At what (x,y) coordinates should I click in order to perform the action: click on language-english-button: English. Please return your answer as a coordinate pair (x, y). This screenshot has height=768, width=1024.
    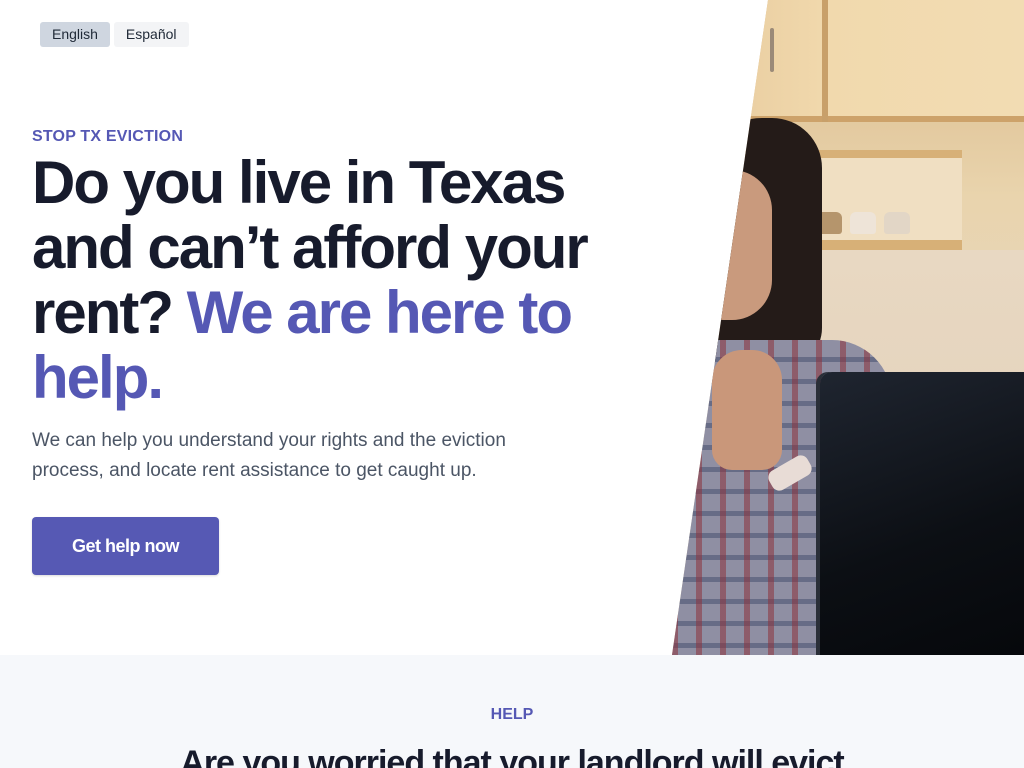
    Looking at the image, I should click on (75, 34).